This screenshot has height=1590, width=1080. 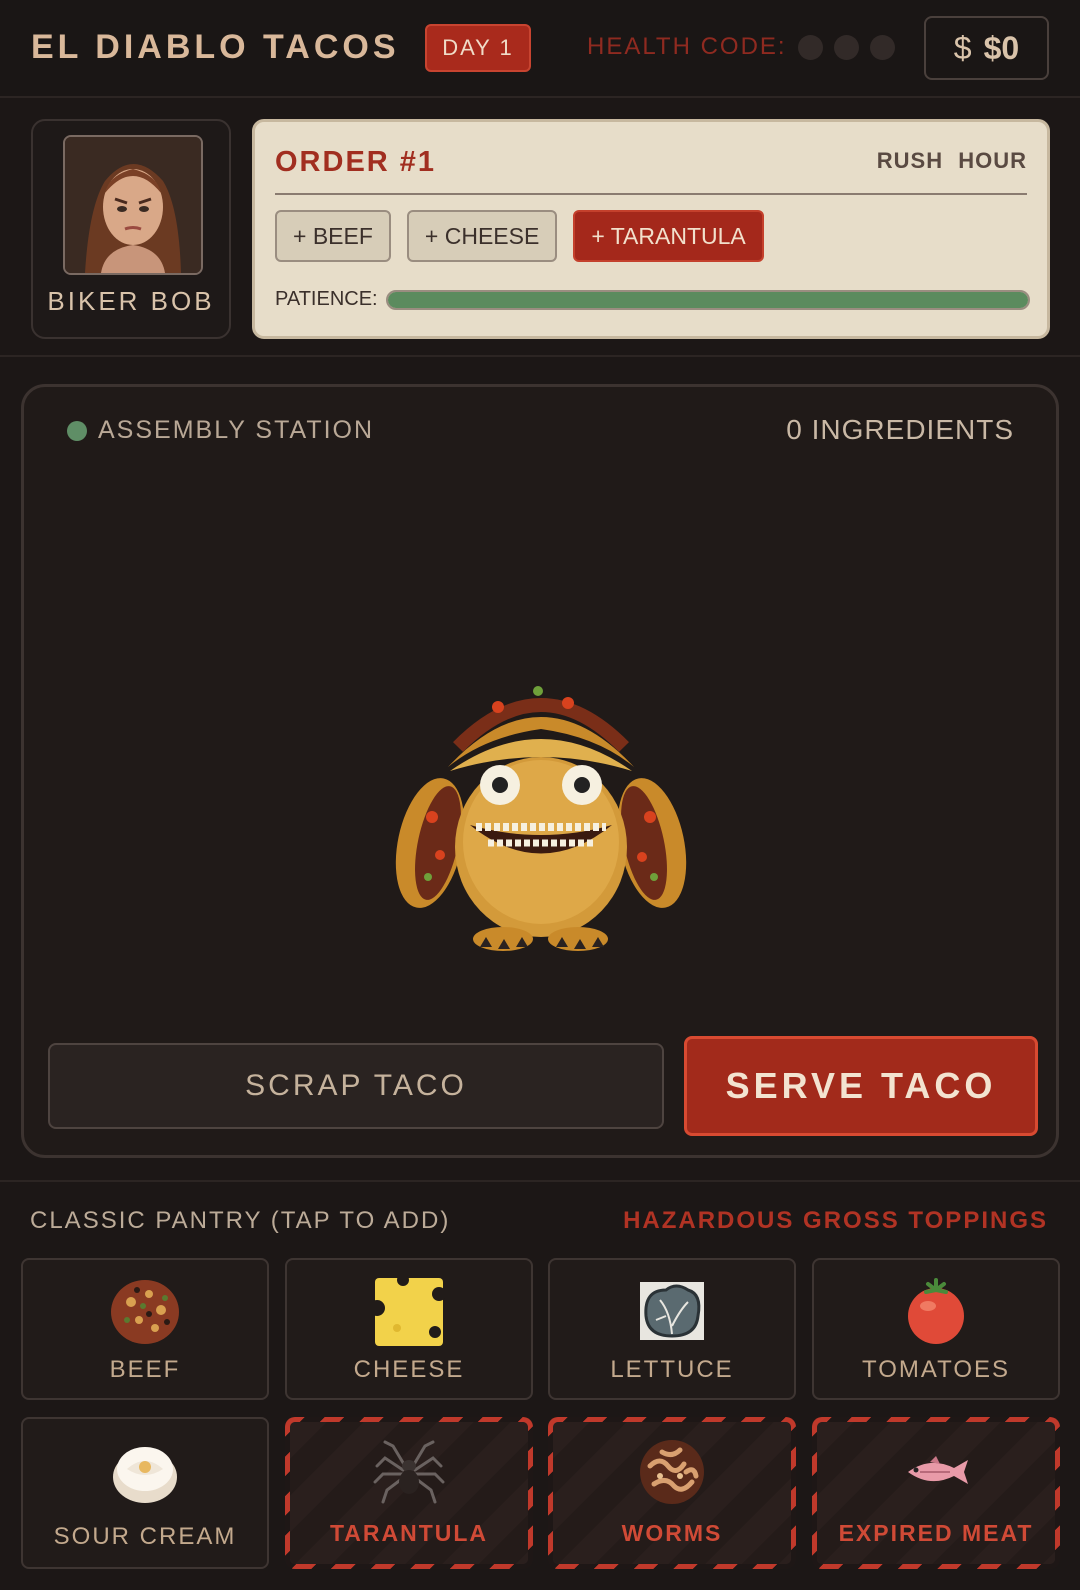 I want to click on pantry-tarantula-button: TARANTULA, so click(x=409, y=1493).